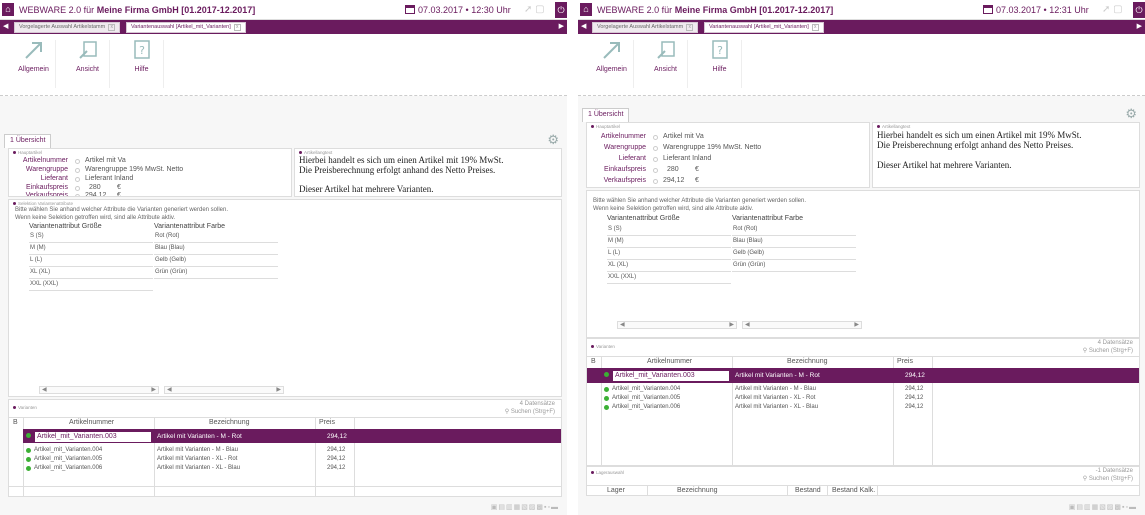 The image size is (1145, 515). I want to click on col-header-lager: Lager, so click(616, 490).